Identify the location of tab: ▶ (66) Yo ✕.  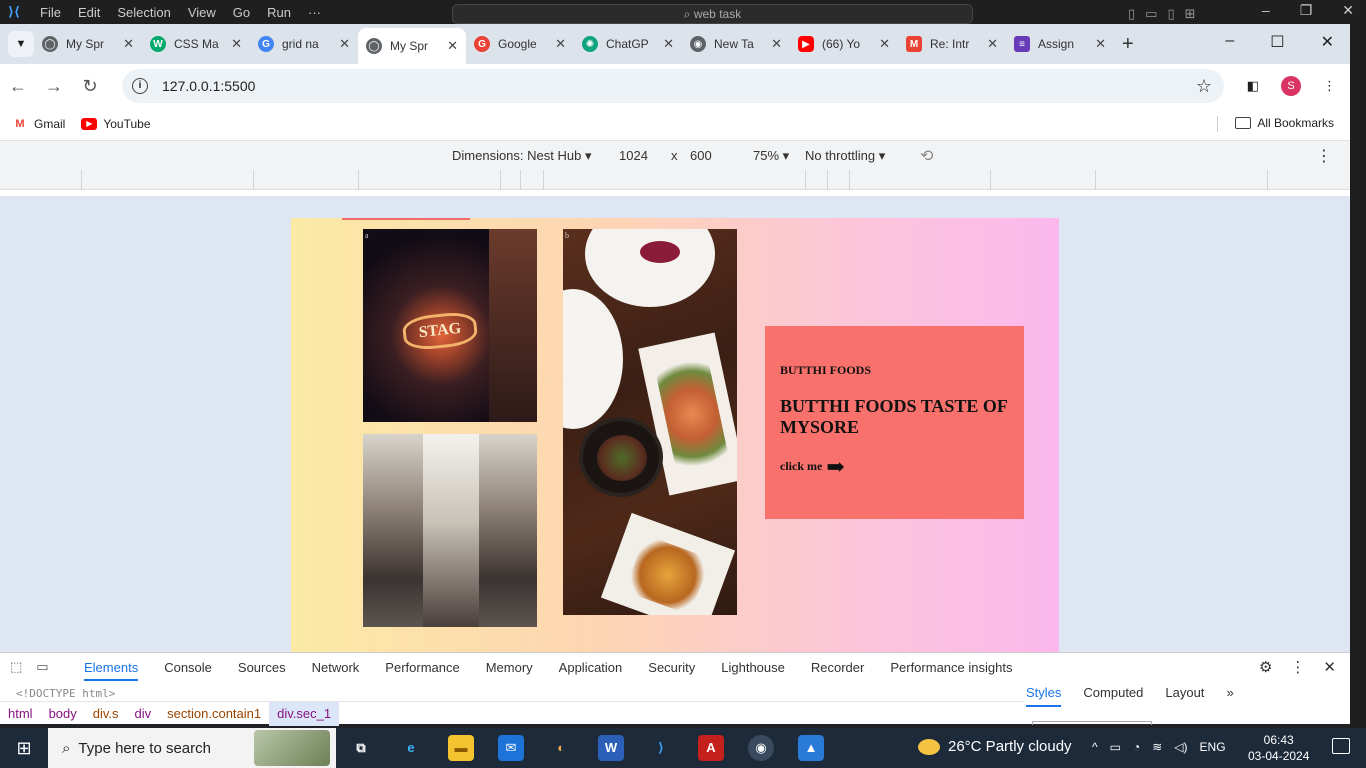
(844, 44).